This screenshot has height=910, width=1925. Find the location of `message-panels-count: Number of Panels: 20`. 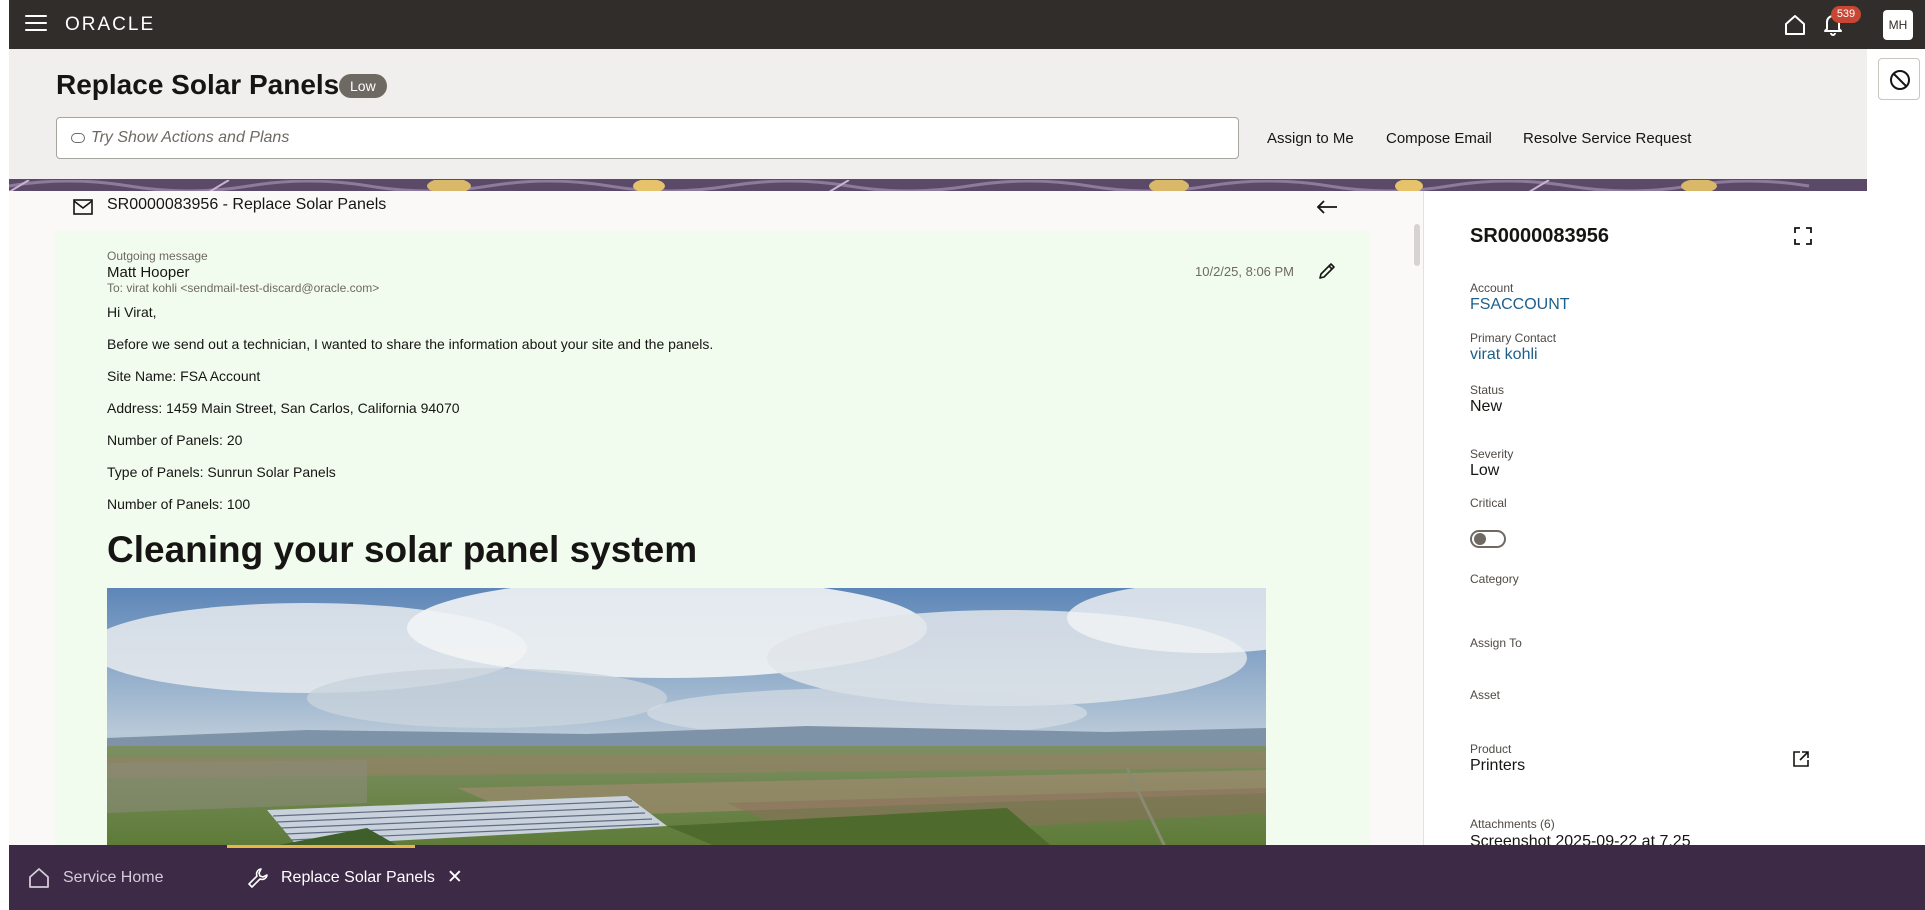

message-panels-count: Number of Panels: 20 is located at coordinates (175, 440).